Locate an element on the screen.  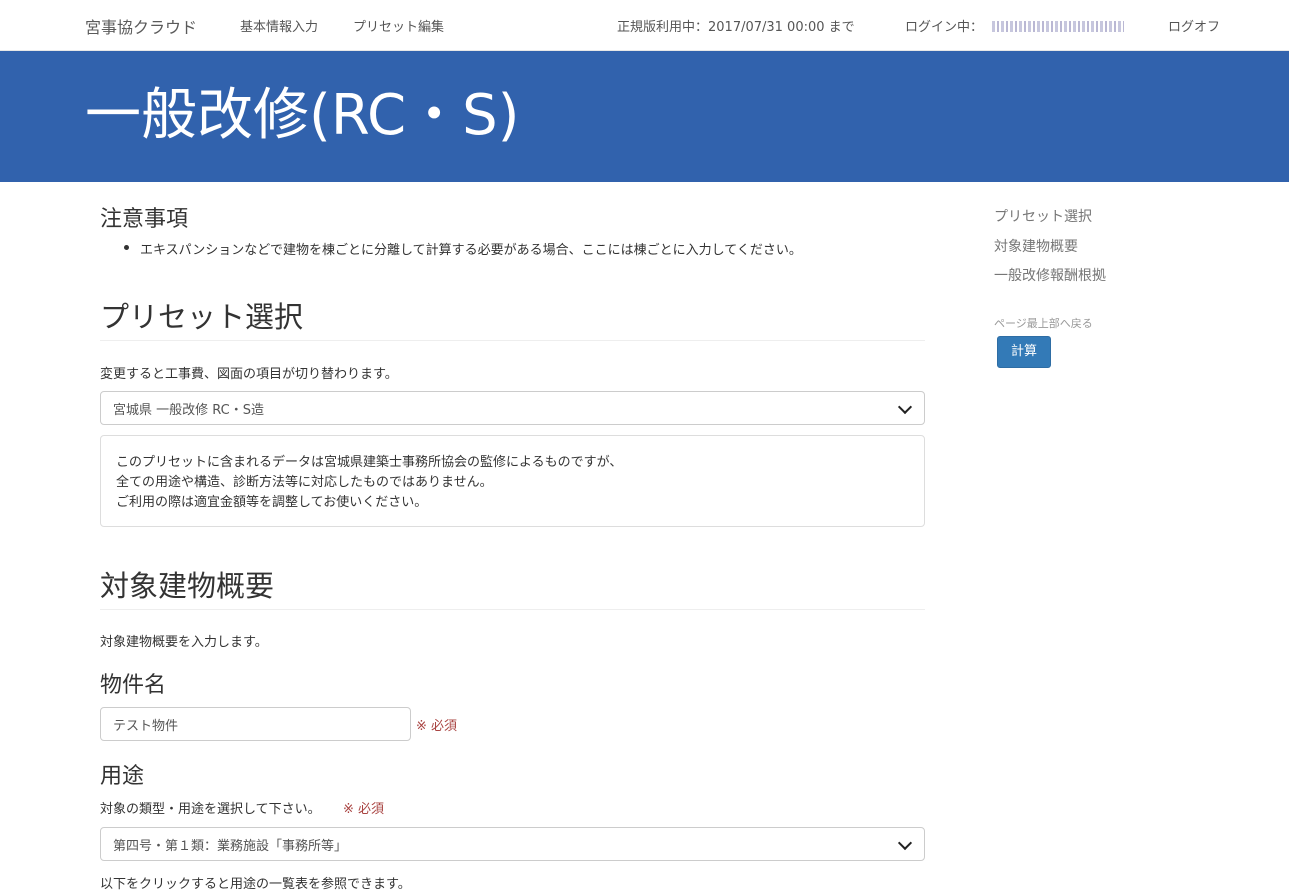
nav-basic-info-link: 基本情報入力 is located at coordinates (279, 25).